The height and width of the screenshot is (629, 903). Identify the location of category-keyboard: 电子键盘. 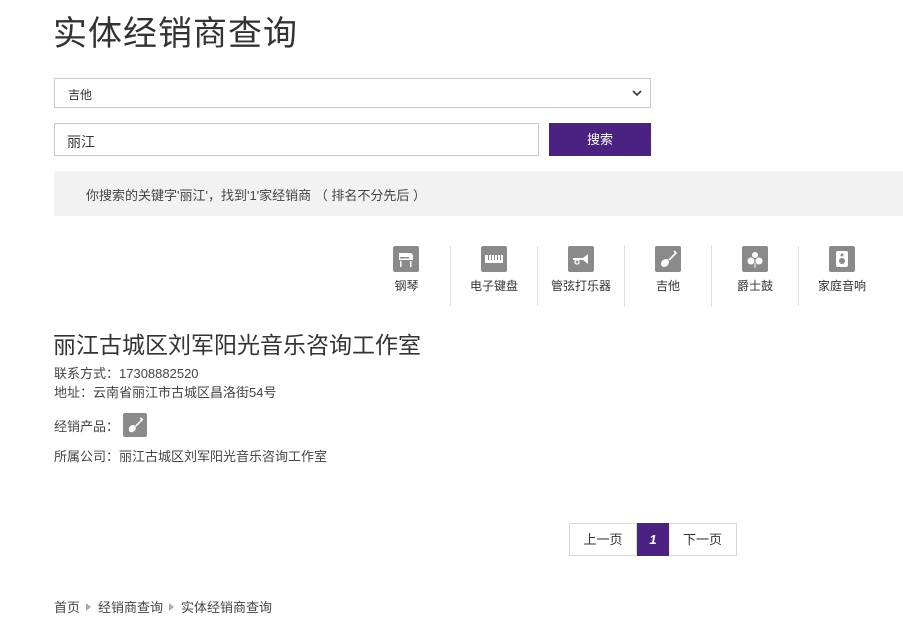
(493, 276).